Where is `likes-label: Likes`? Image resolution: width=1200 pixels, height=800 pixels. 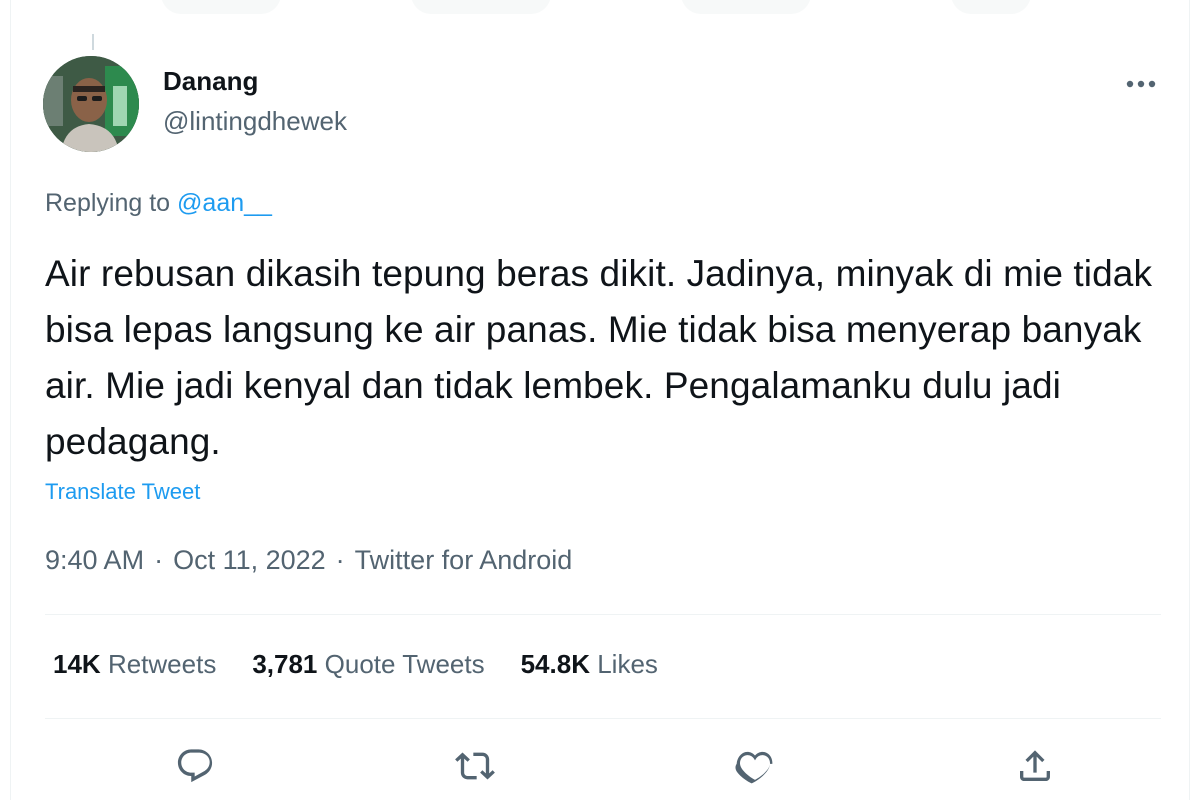
likes-label: Likes is located at coordinates (627, 664).